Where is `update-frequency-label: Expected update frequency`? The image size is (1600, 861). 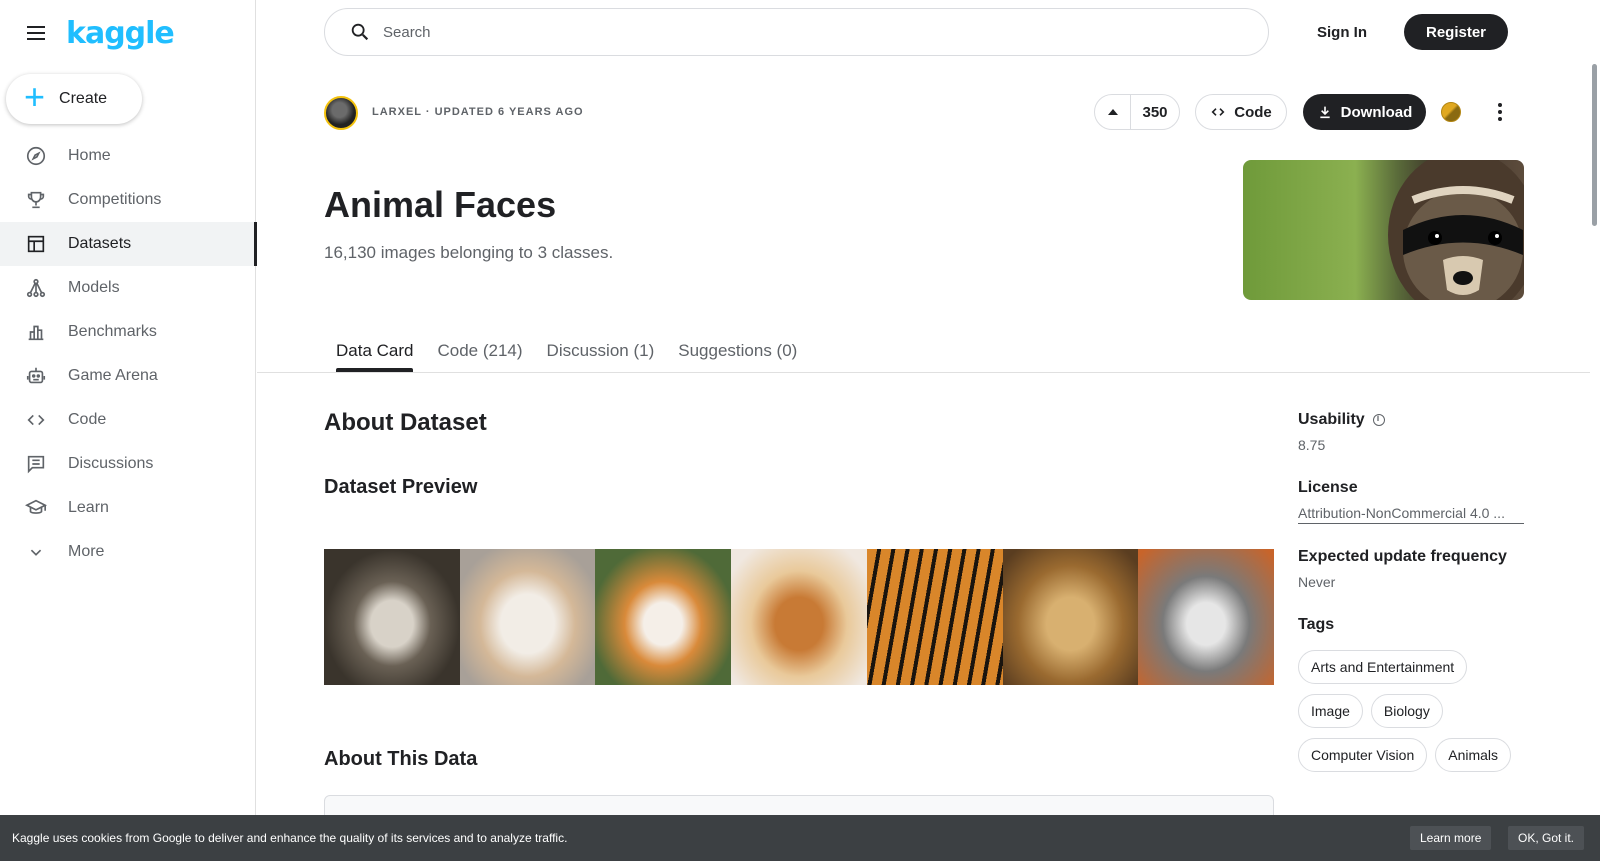 update-frequency-label: Expected update frequency is located at coordinates (1402, 556).